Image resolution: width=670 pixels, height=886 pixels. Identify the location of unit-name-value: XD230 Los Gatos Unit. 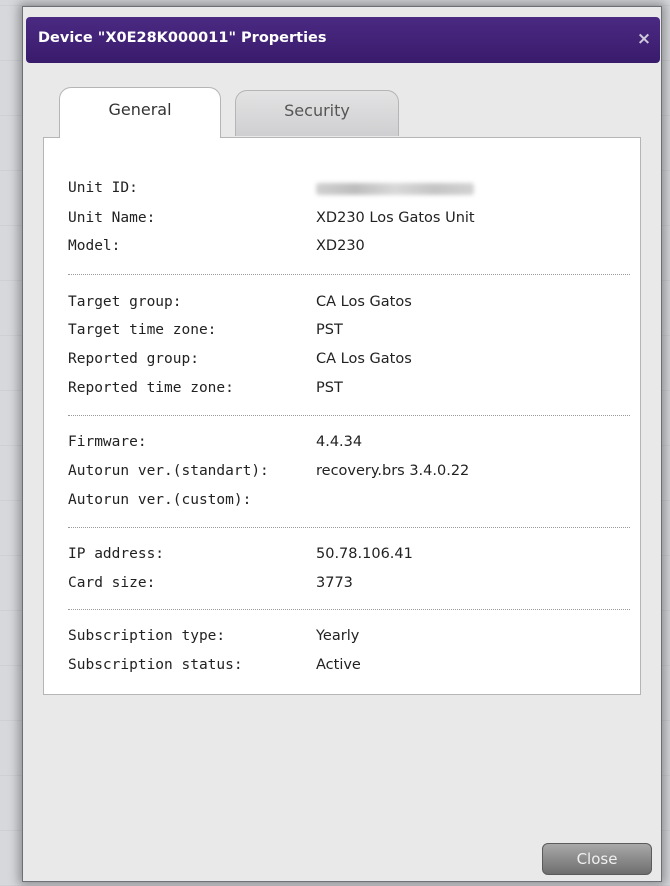
(395, 218).